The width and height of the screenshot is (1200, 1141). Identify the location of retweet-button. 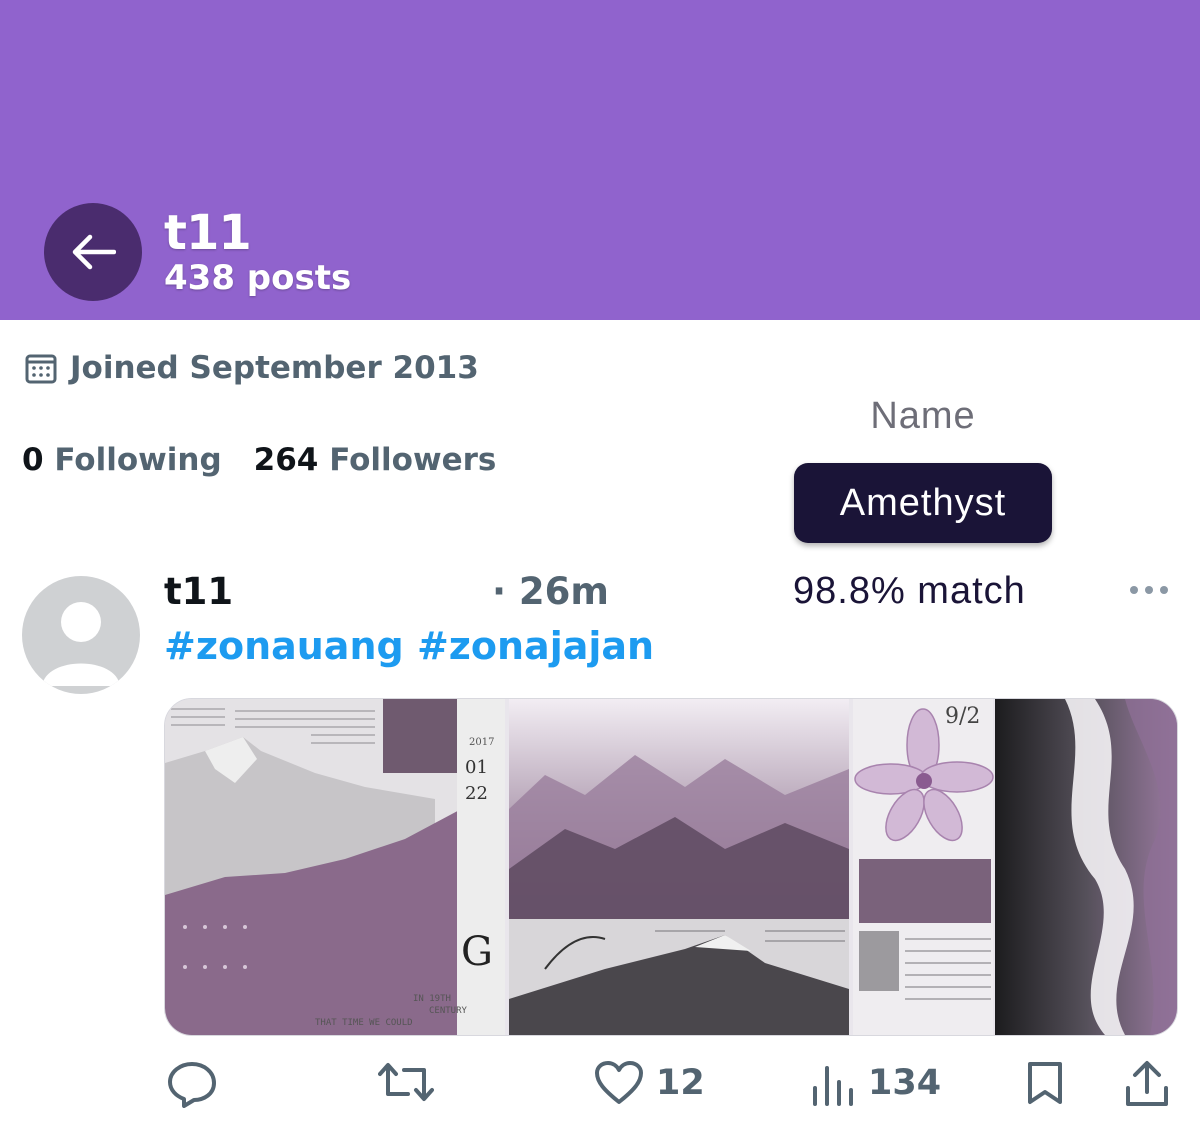
(412, 1082).